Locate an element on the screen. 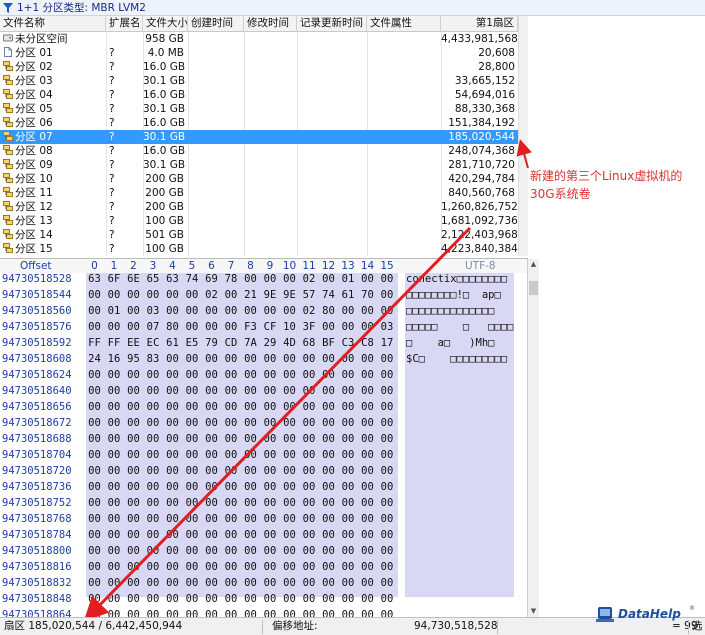  hex-byte: 01 is located at coordinates (348, 279).